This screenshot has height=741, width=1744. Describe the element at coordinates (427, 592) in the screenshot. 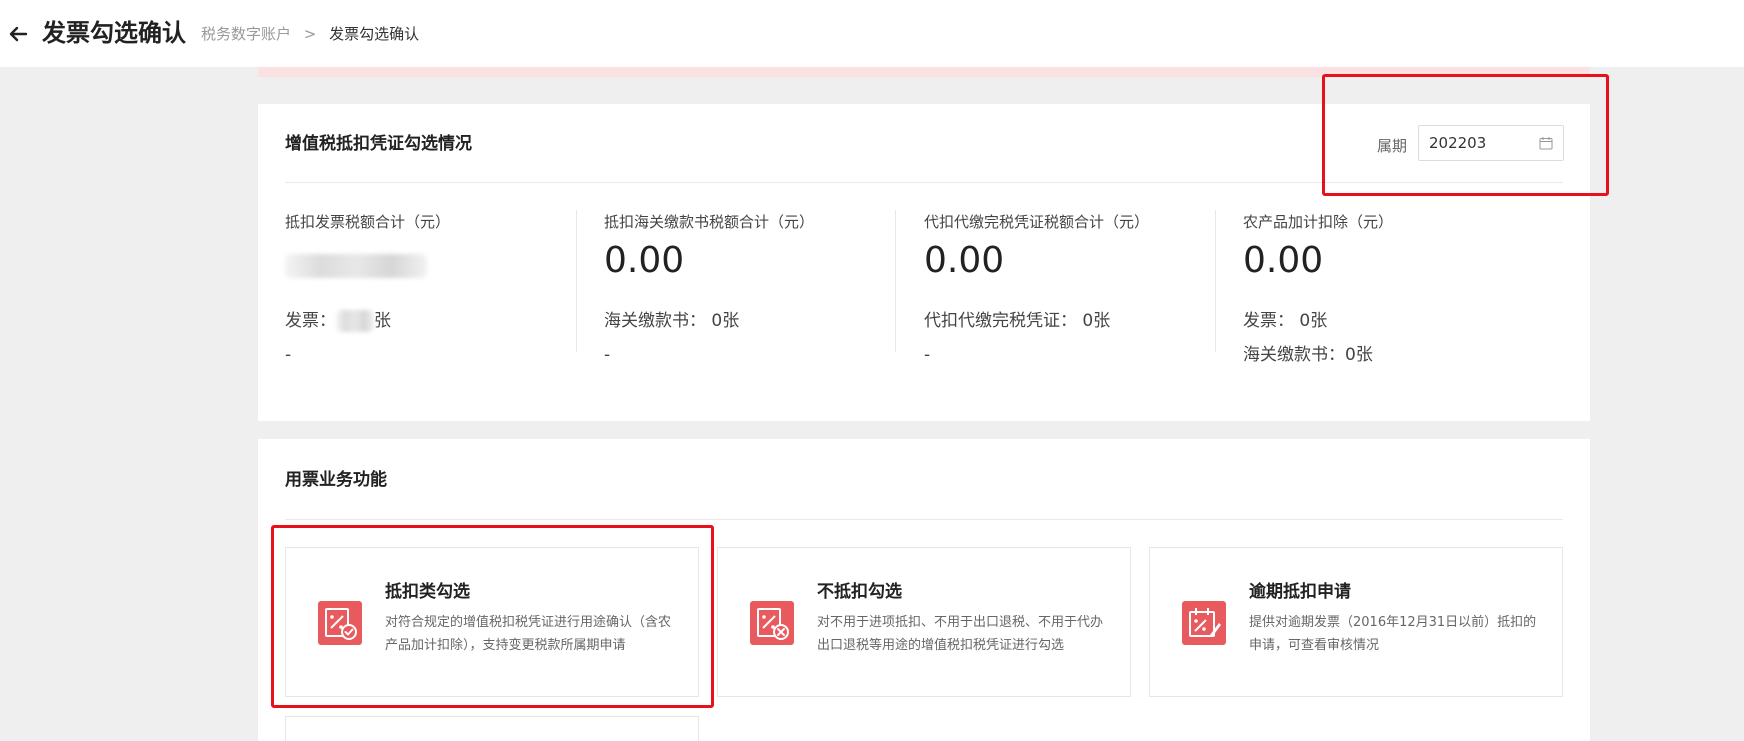

I see `function-title: 抵扣类勾选` at that location.